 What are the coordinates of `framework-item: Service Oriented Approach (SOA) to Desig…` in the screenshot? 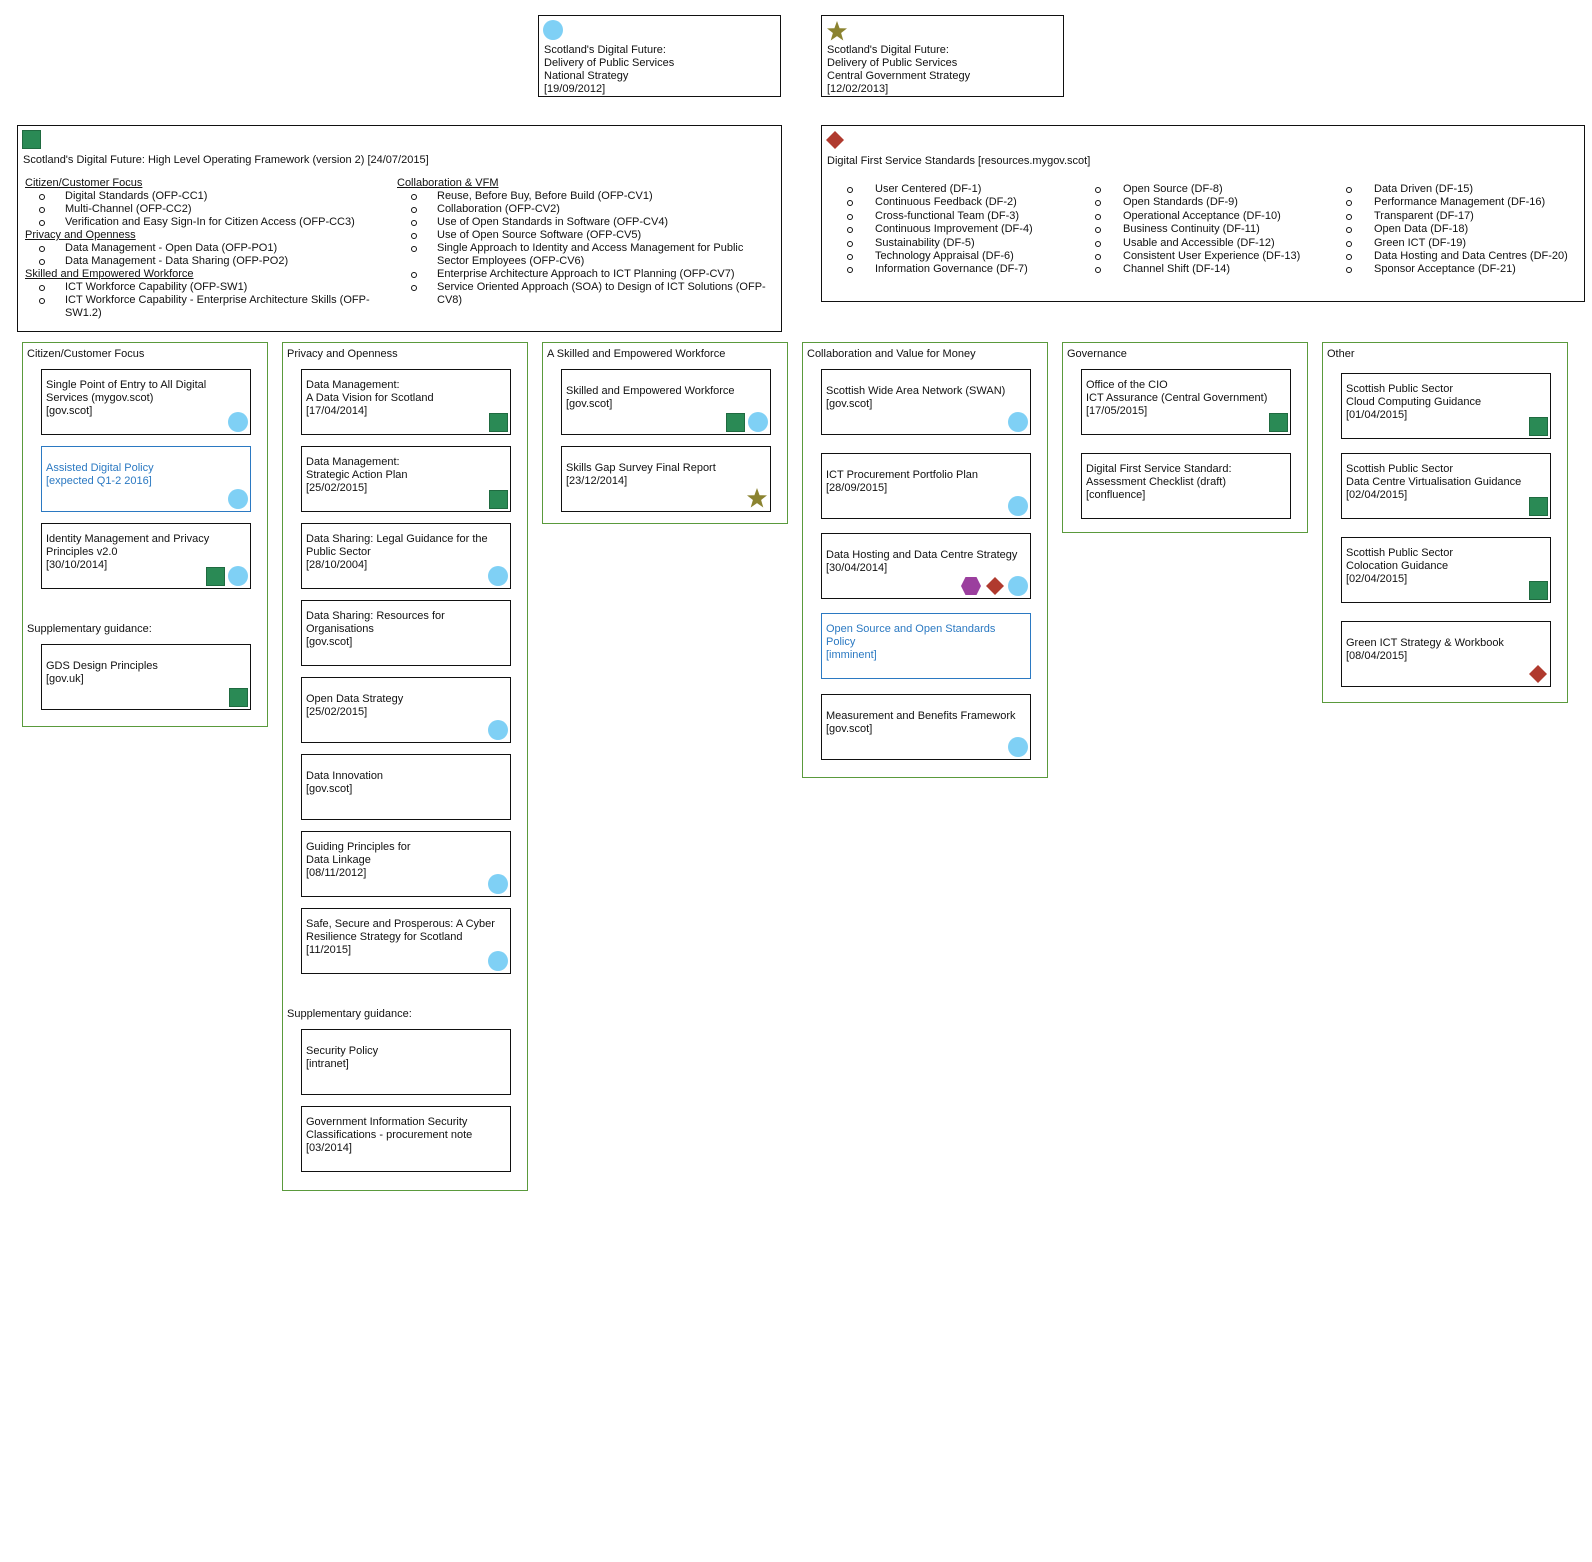 It's located at (582, 294).